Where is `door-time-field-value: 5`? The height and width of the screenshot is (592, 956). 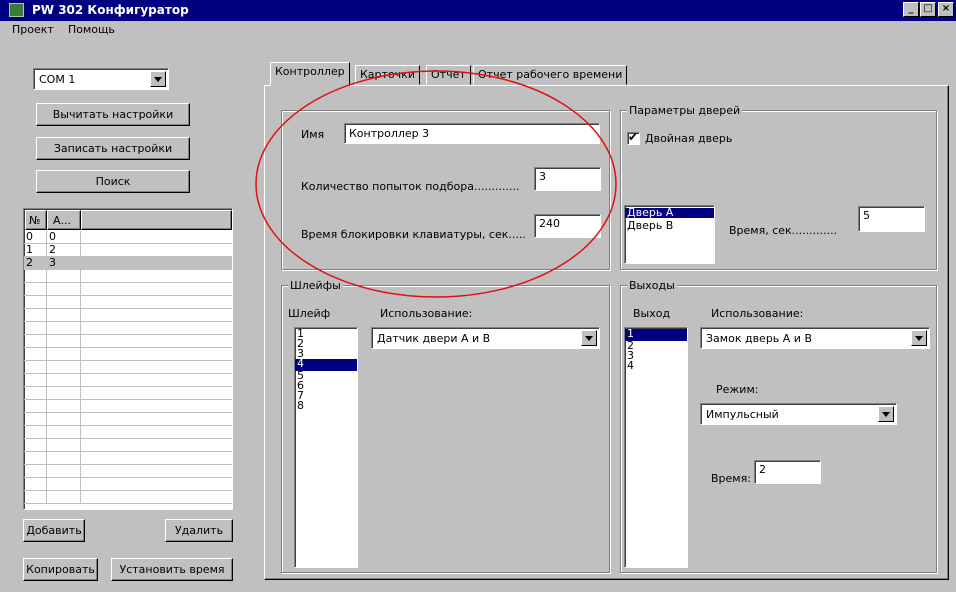 door-time-field-value: 5 is located at coordinates (866, 215).